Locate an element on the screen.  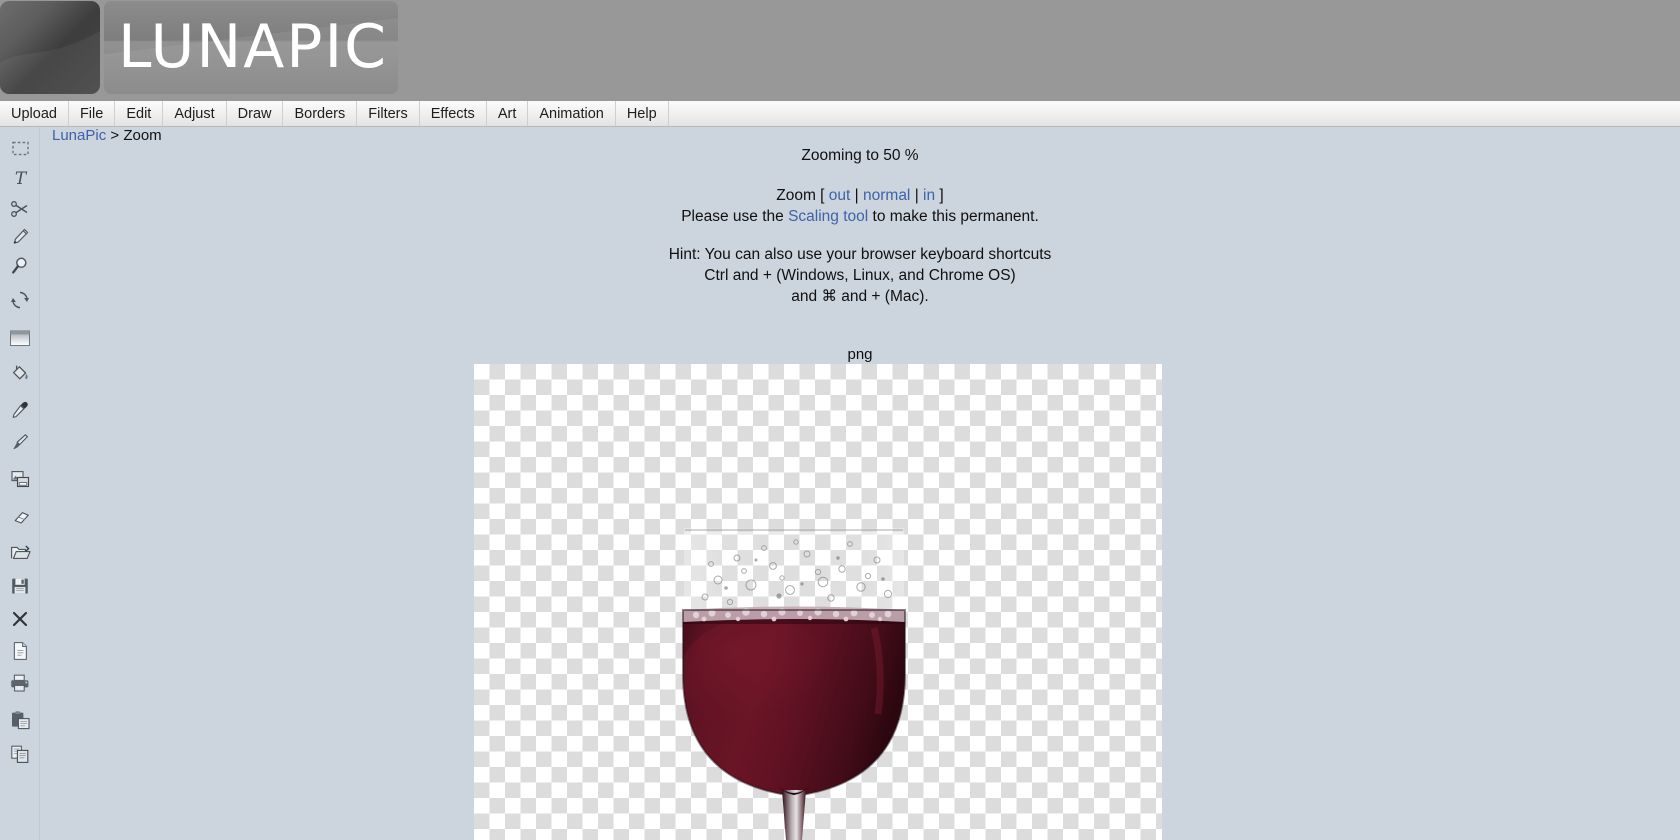
image-format-label: png is located at coordinates (860, 354).